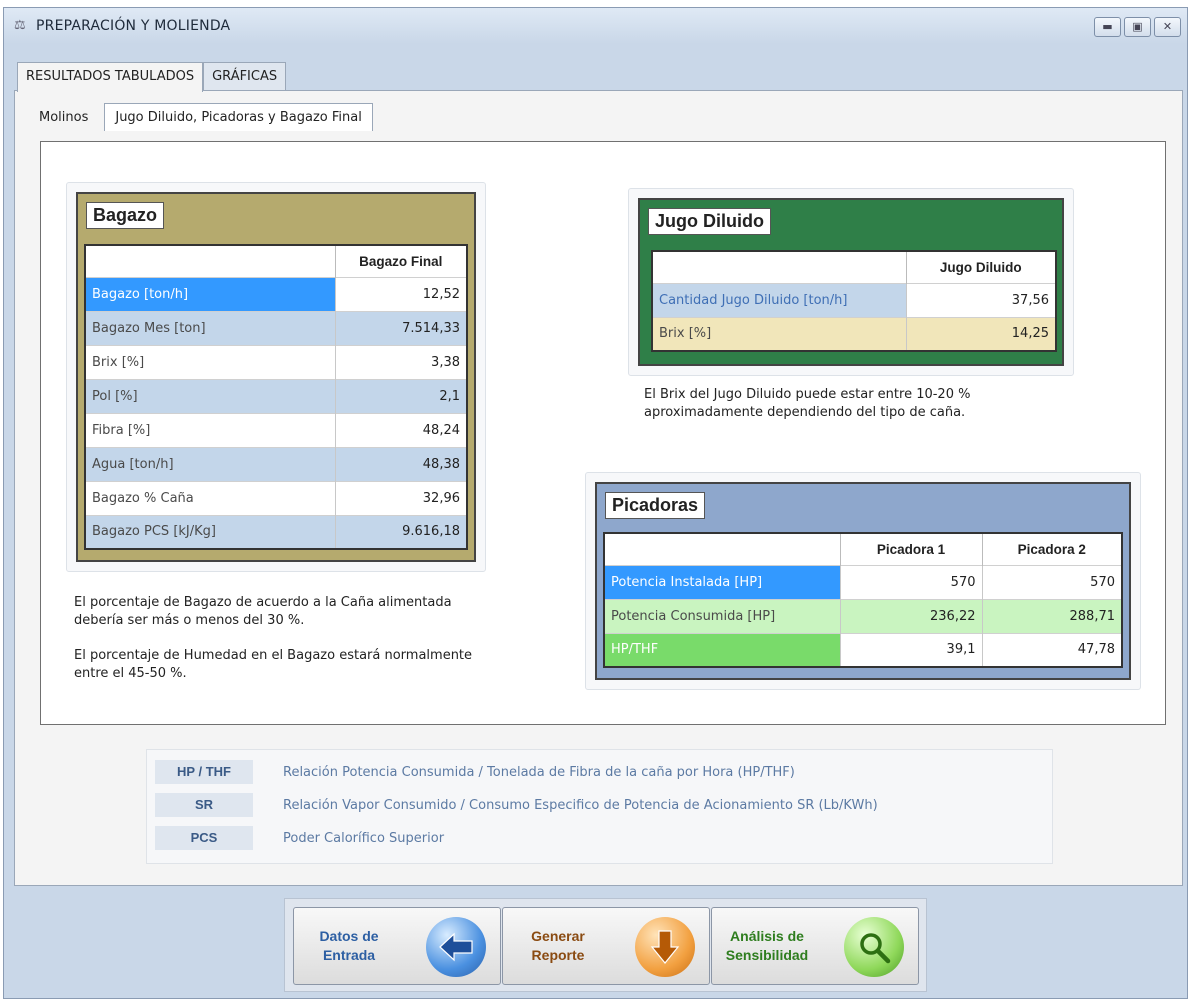  What do you see at coordinates (910, 615) in the screenshot?
I see `row-value: 236,22` at bounding box center [910, 615].